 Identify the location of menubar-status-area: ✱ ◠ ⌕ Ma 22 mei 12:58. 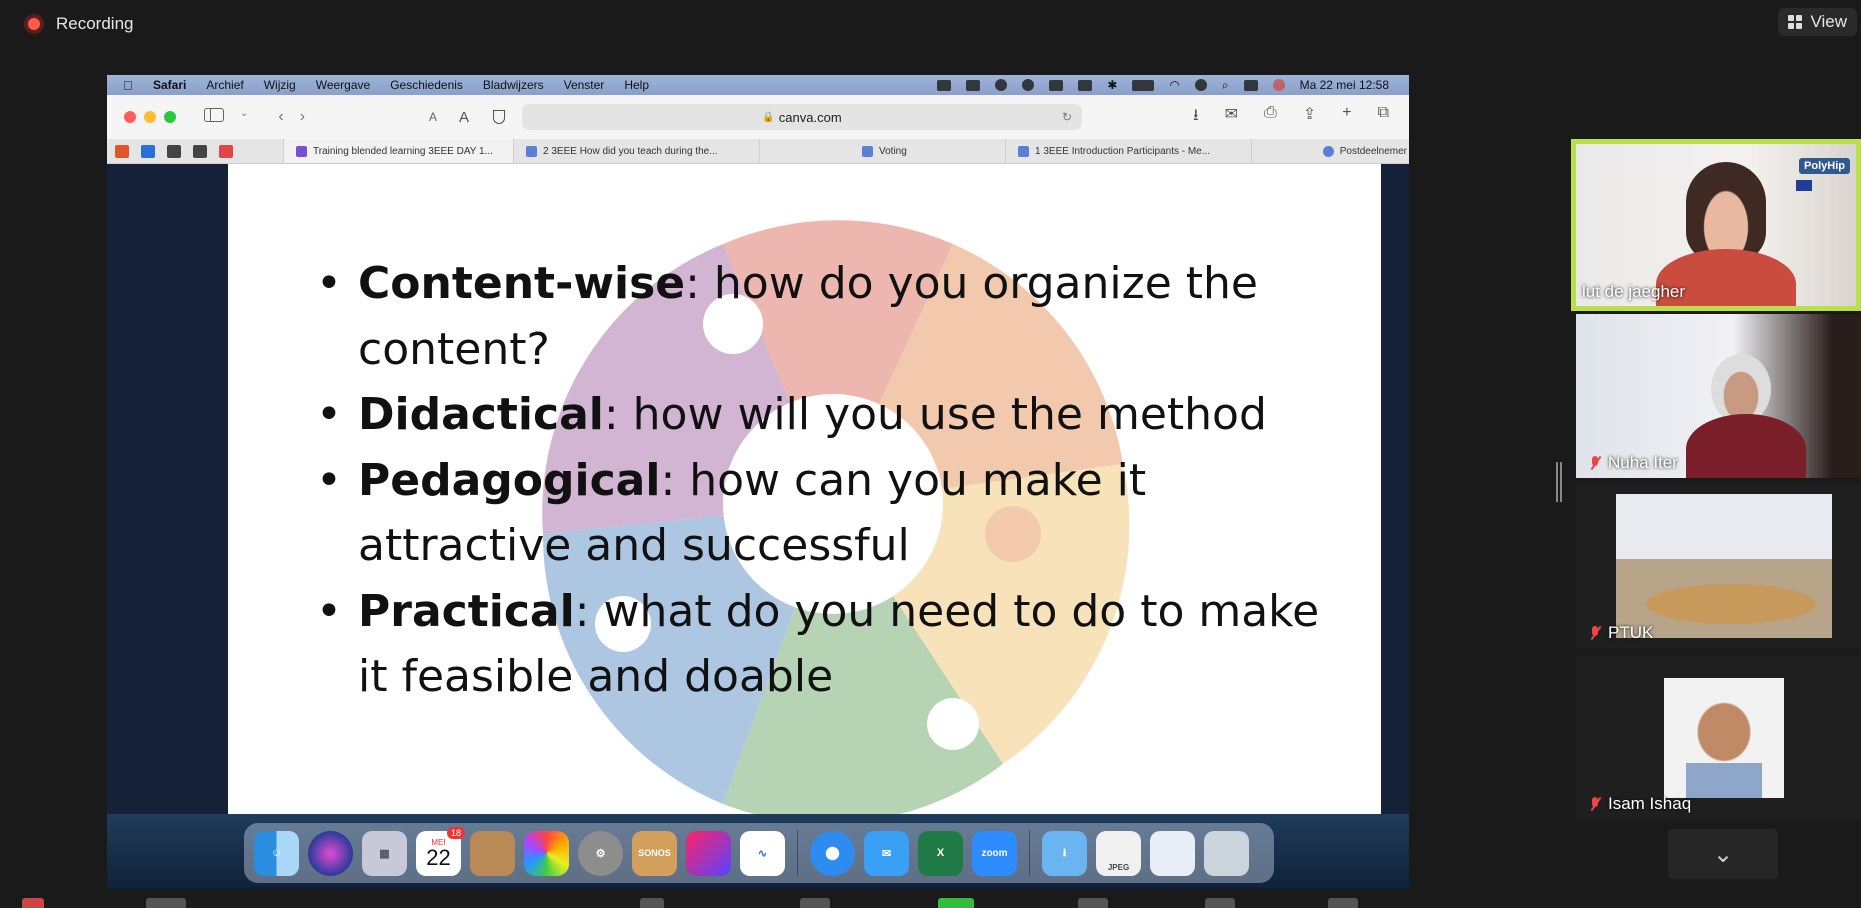
(1173, 85).